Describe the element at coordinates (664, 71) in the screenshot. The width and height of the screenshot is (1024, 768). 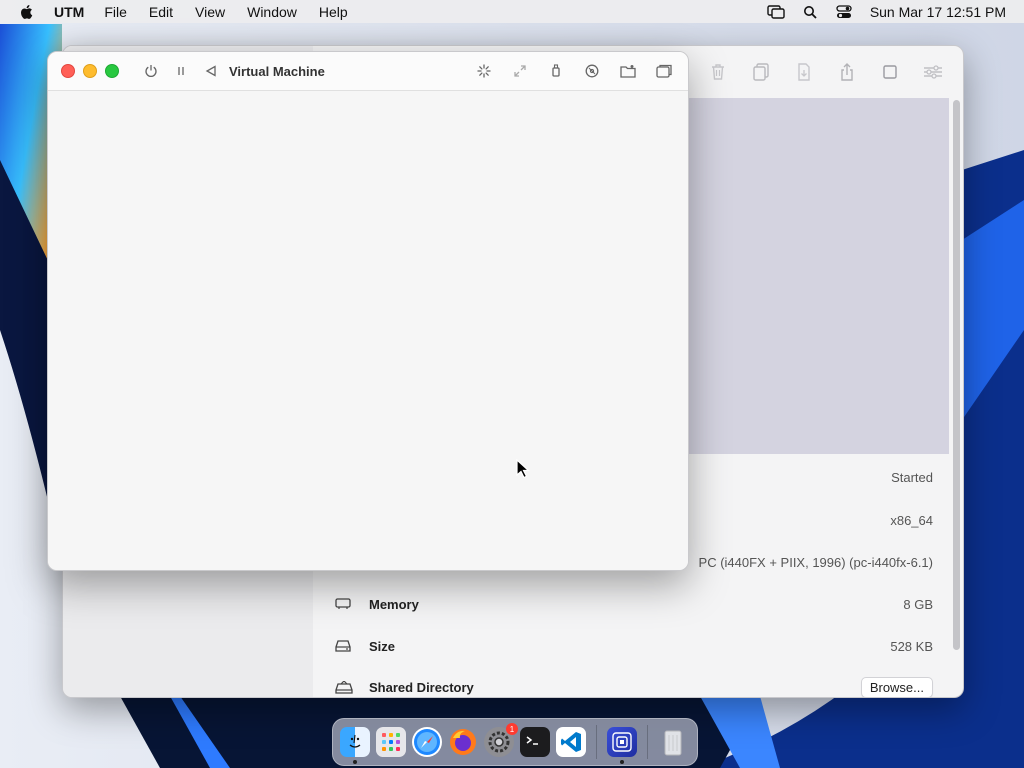
I see `windows-icon` at that location.